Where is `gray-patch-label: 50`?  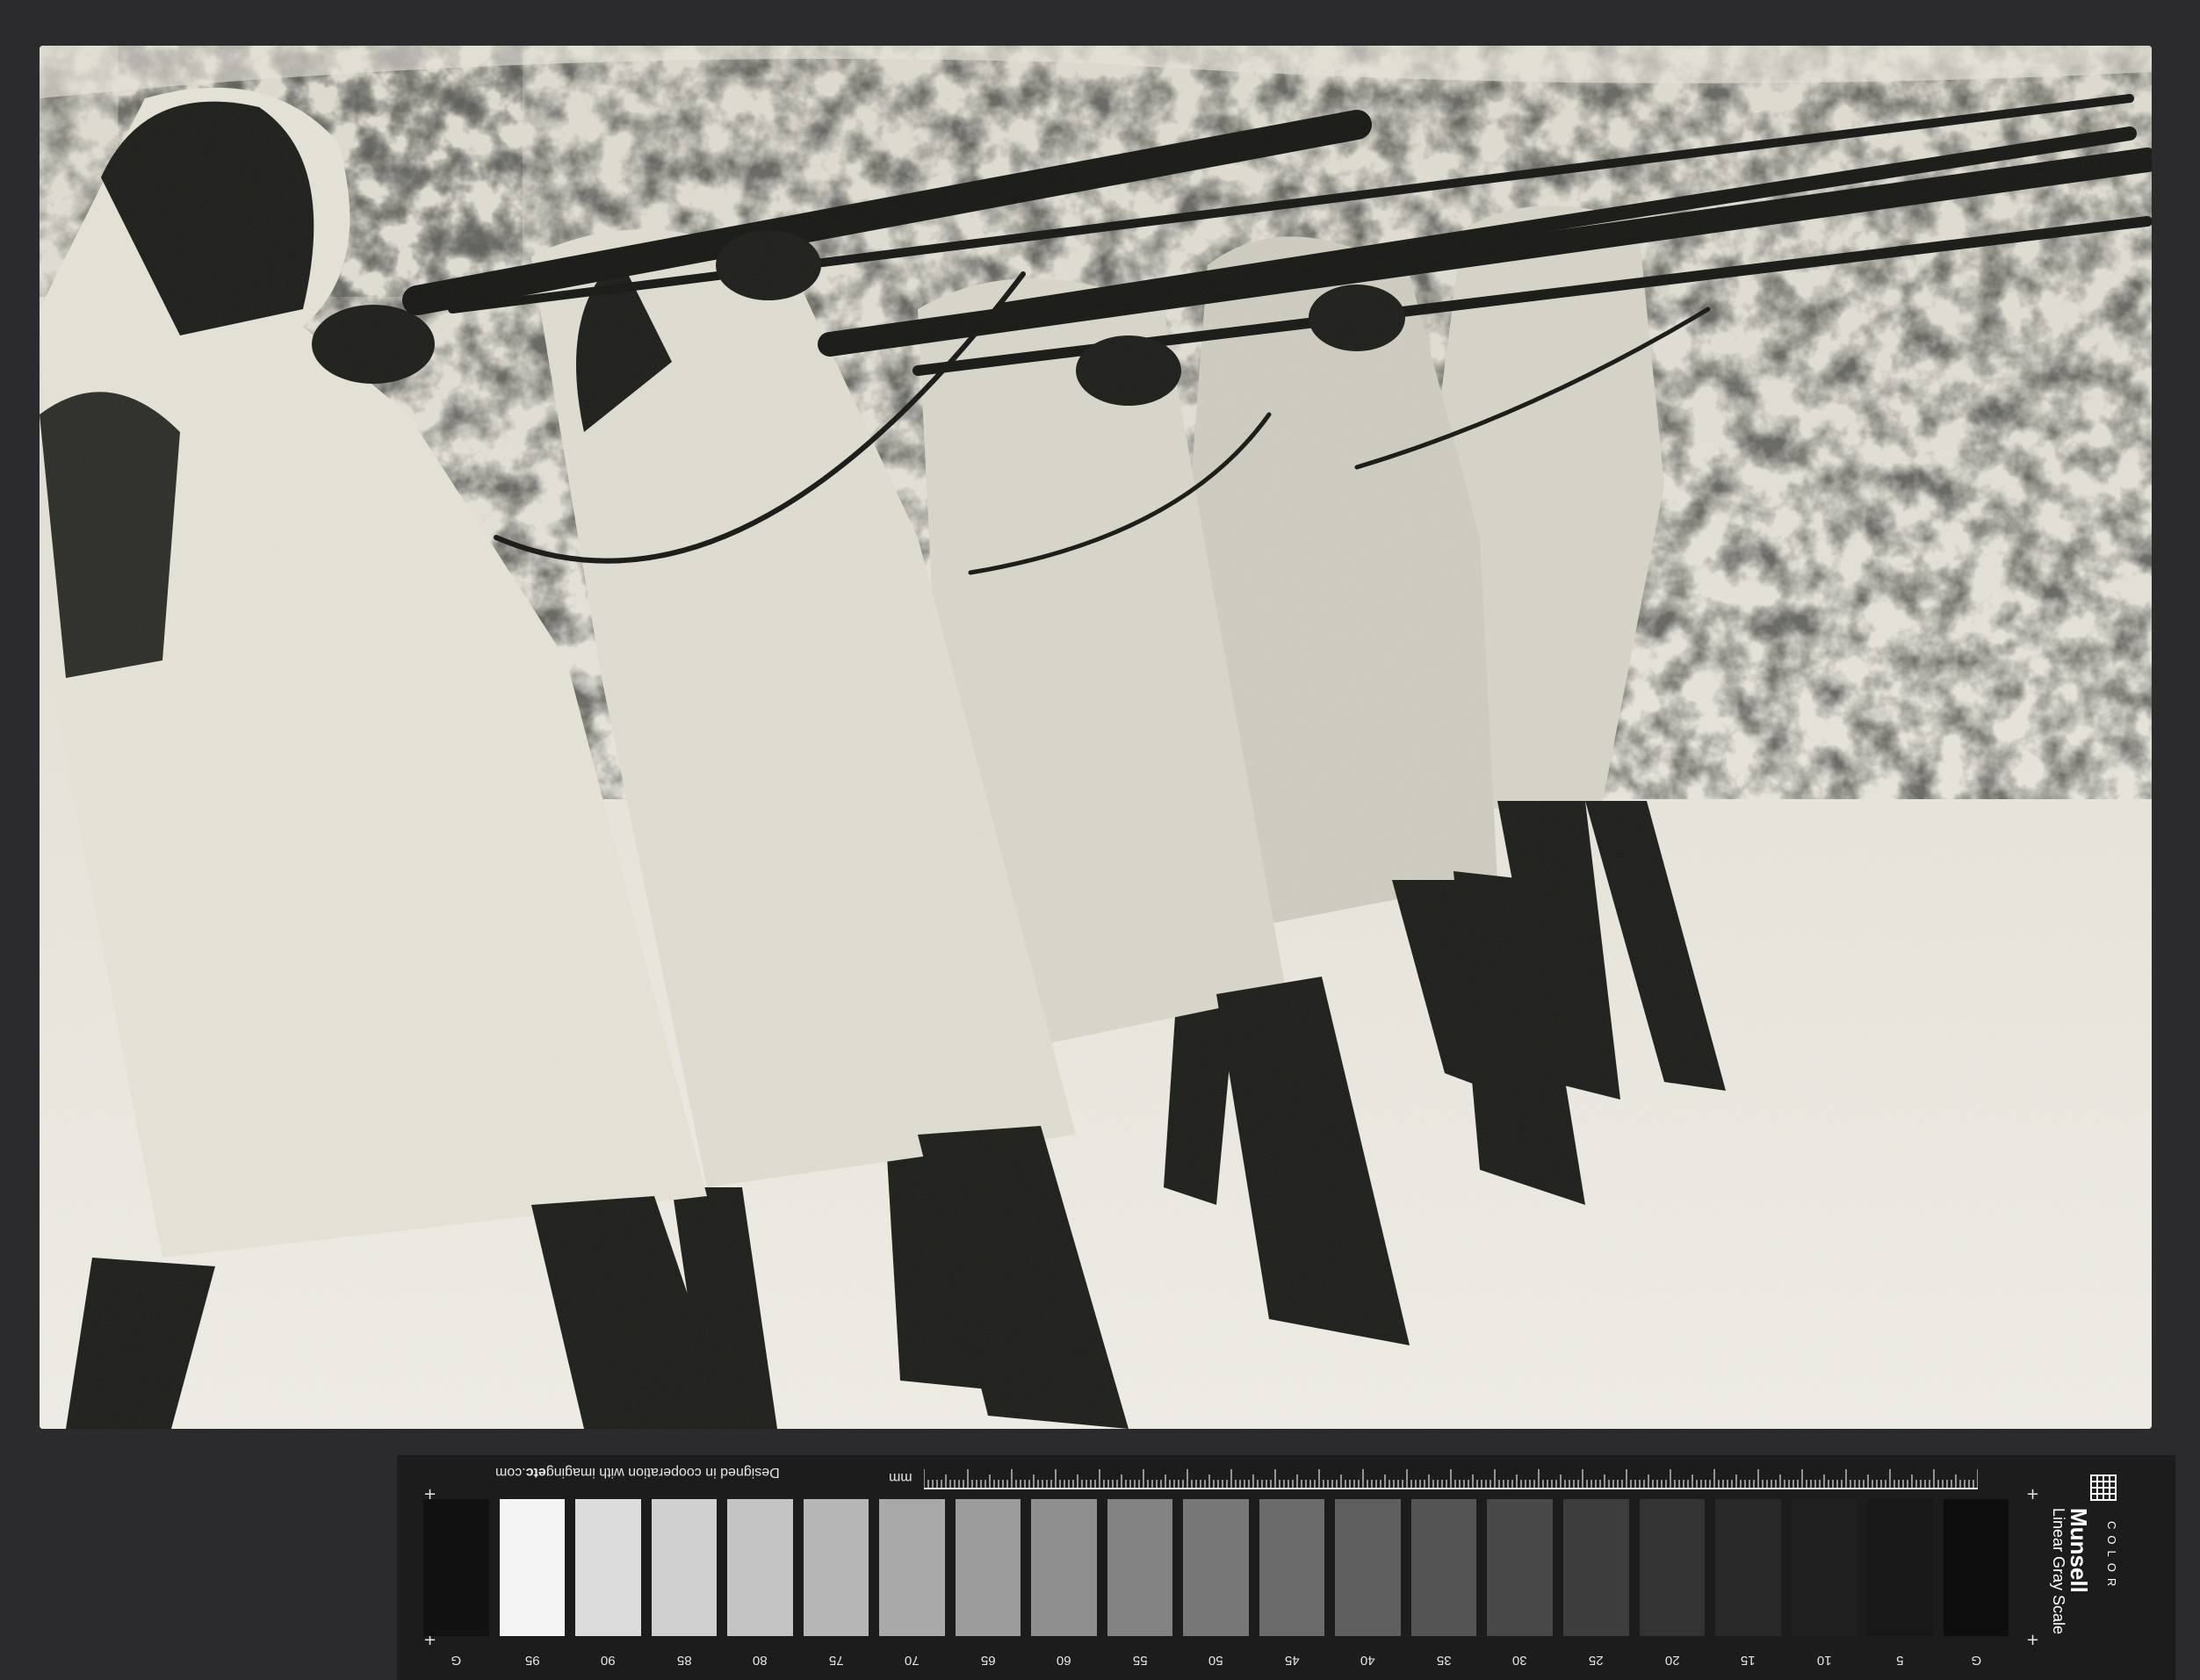
gray-patch-label: 50 is located at coordinates (1215, 1660).